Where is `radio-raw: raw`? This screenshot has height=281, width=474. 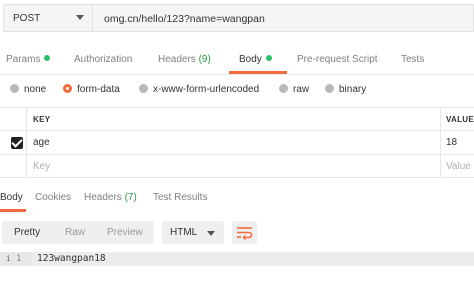 radio-raw: raw is located at coordinates (294, 89).